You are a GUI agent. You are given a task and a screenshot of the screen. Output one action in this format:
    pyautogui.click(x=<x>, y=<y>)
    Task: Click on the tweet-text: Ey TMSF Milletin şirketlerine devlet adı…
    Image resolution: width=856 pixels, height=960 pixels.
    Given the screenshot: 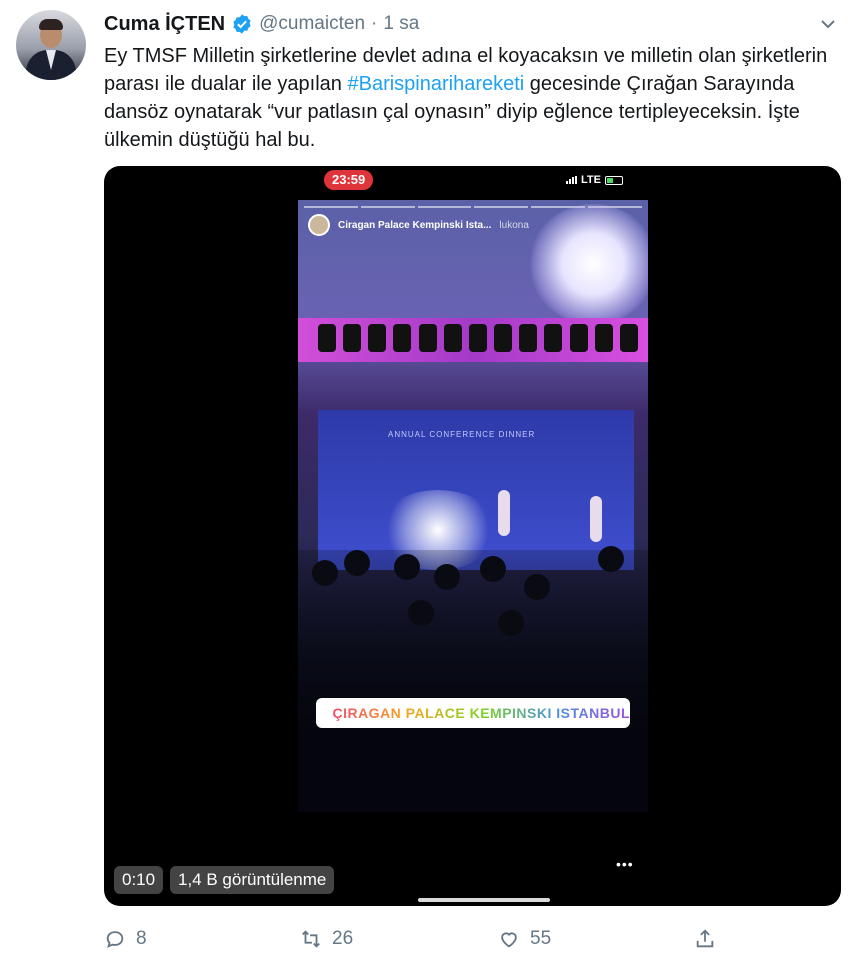 What is the action you would take?
    pyautogui.click(x=469, y=98)
    